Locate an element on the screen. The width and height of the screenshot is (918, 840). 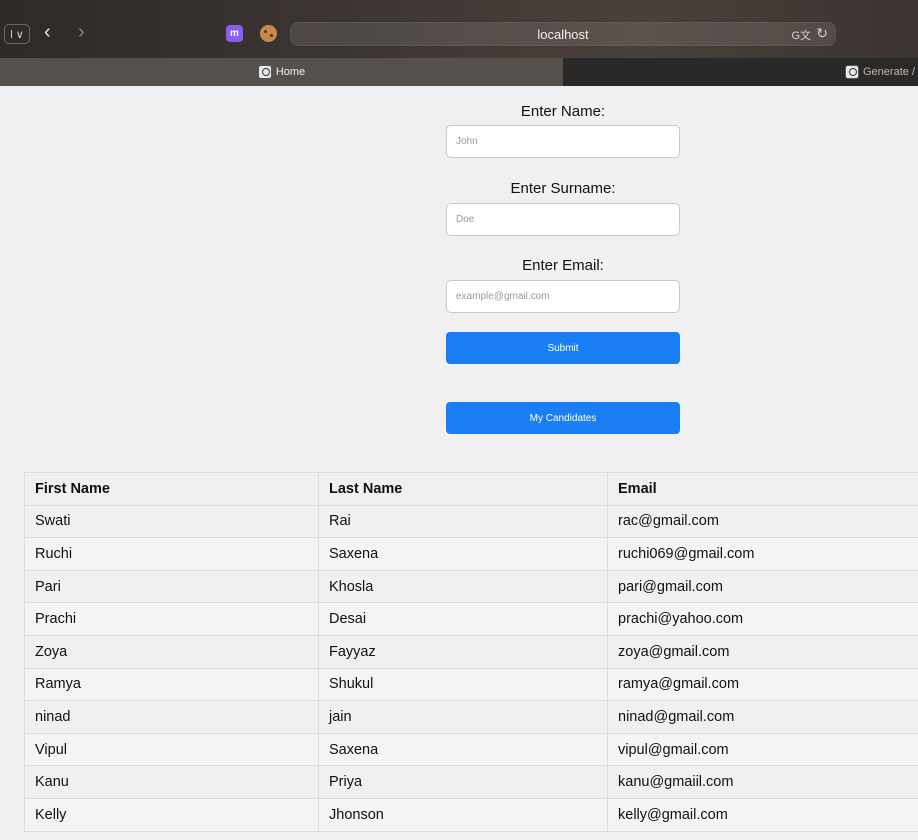
table-row: Ruchi Saxena ruchi069@gmail.com is located at coordinates (471, 554).